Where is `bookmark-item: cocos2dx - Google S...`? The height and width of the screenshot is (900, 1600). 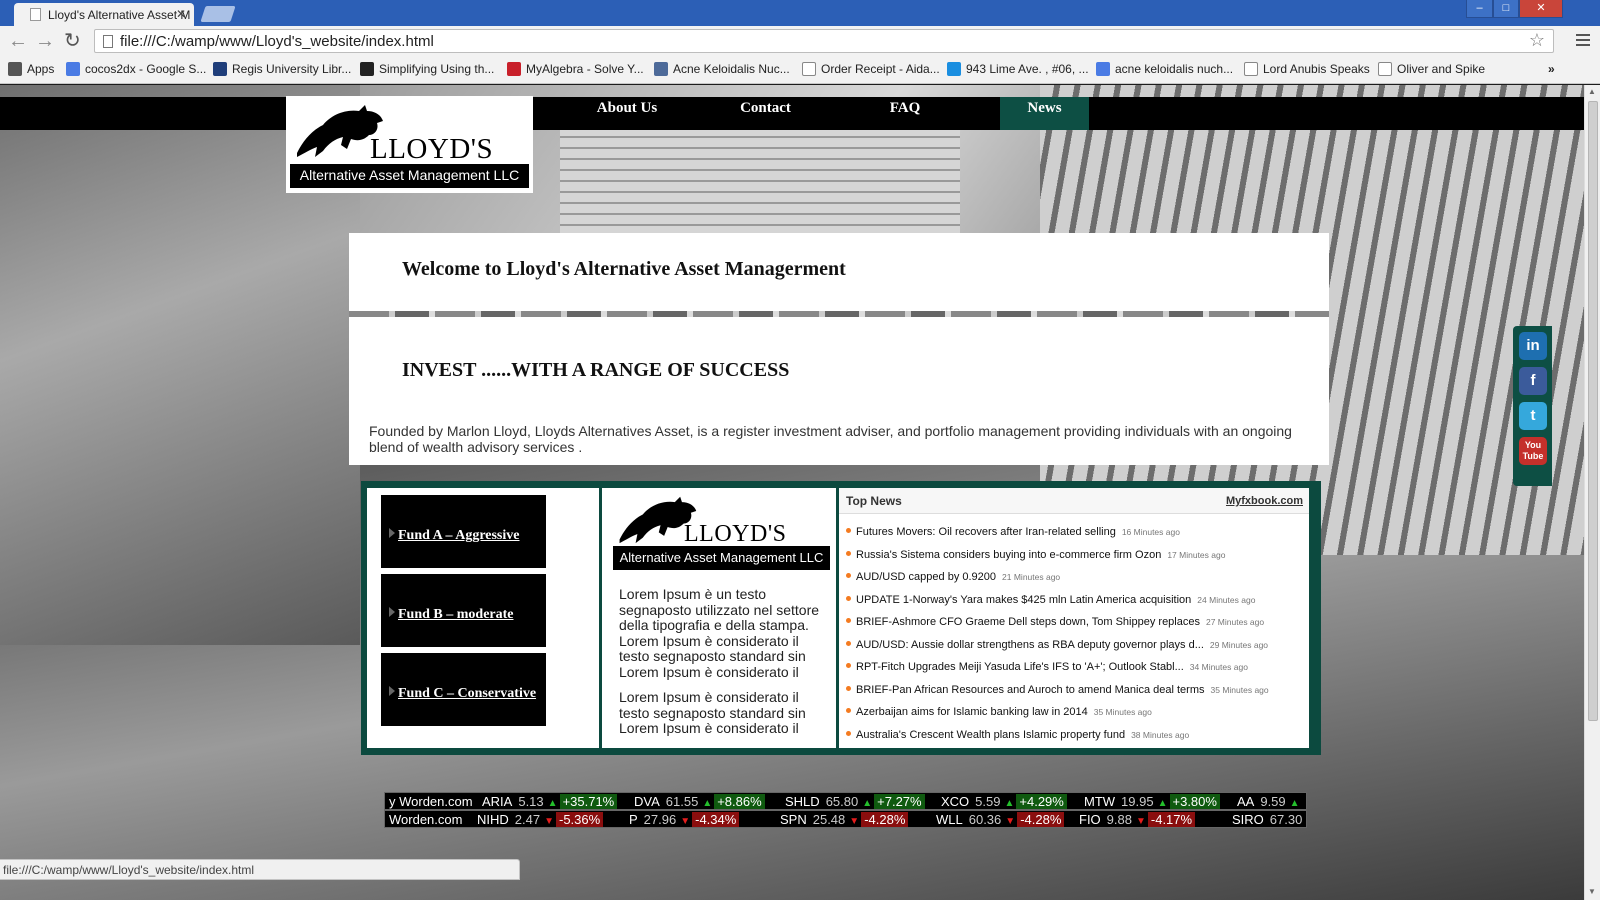 bookmark-item: cocos2dx - Google S... is located at coordinates (136, 69).